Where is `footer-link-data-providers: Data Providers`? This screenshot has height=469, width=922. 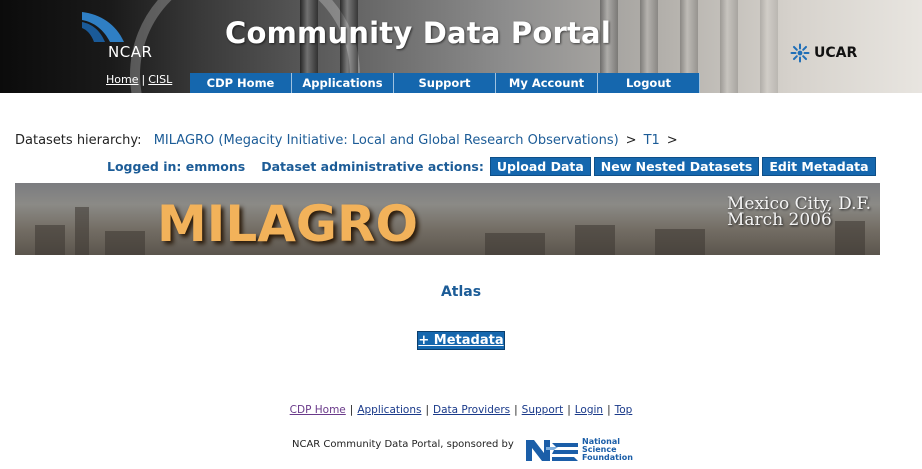 footer-link-data-providers: Data Providers is located at coordinates (471, 410).